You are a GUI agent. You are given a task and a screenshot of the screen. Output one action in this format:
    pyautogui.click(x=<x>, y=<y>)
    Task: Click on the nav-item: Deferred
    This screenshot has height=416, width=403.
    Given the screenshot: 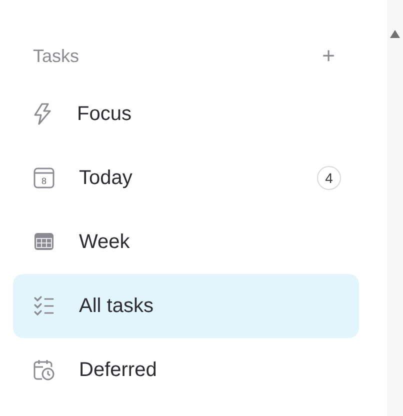 What is the action you would take?
    pyautogui.click(x=186, y=370)
    